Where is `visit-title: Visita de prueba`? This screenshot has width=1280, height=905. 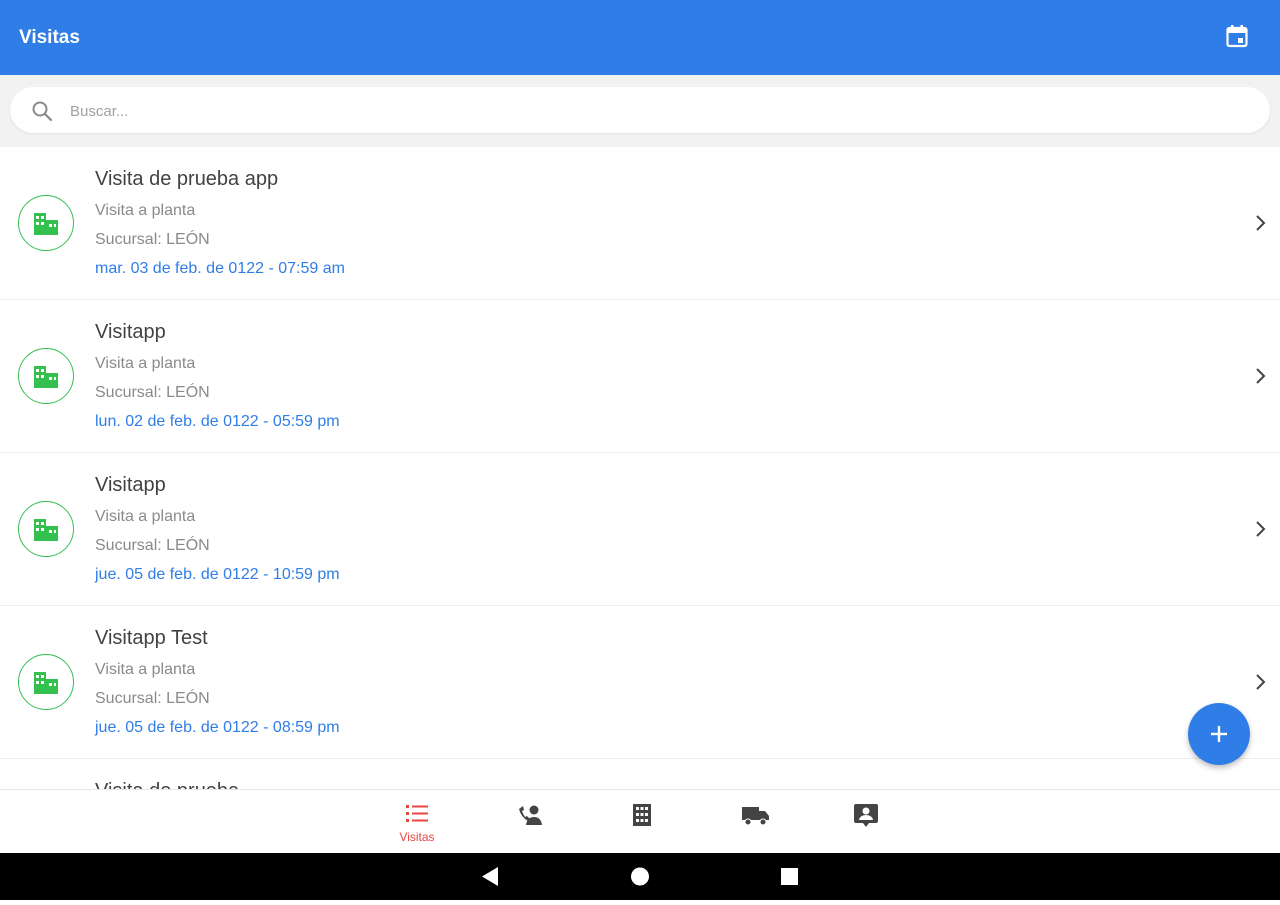 visit-title: Visita de prueba is located at coordinates (167, 784).